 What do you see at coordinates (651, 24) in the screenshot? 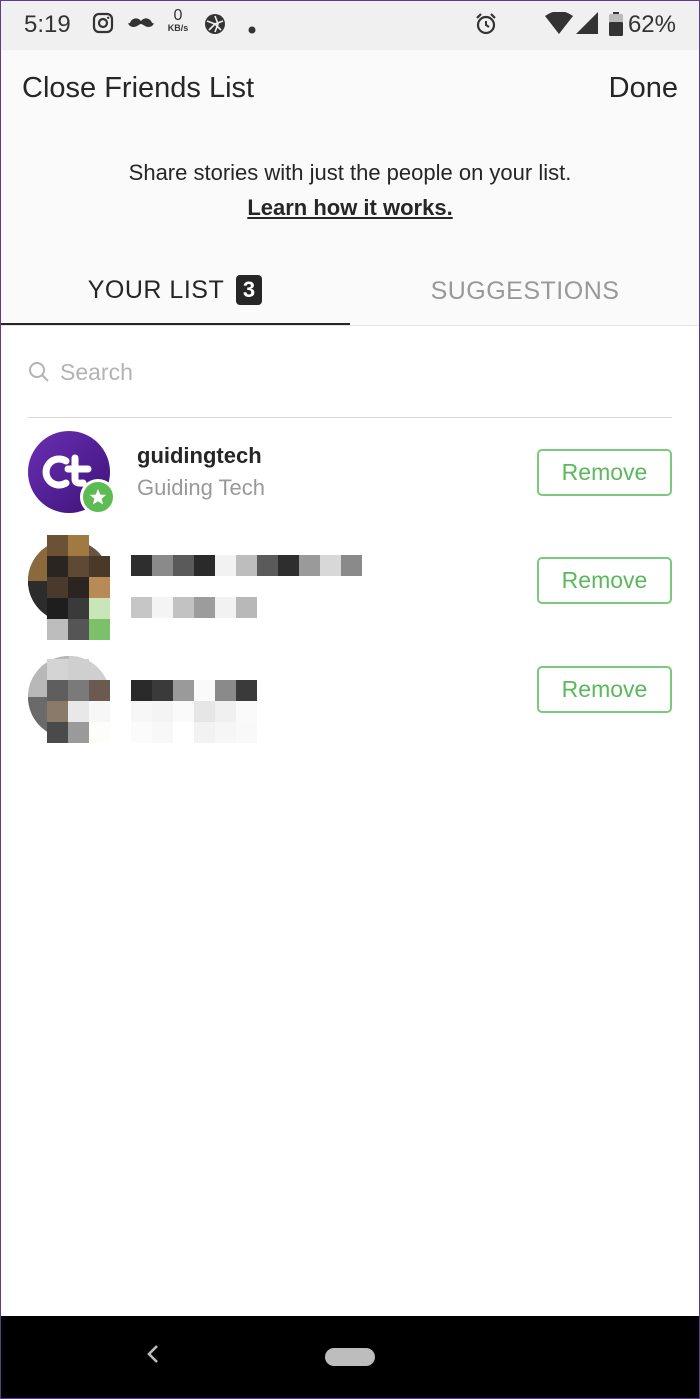
I see `battery-percent: 62%` at bounding box center [651, 24].